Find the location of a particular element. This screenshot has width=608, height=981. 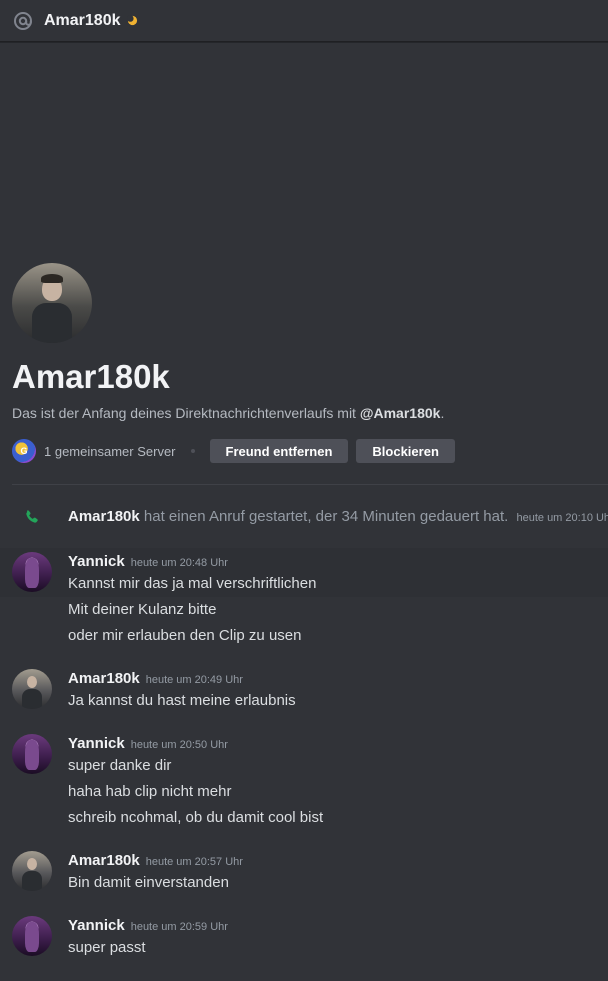

mutual-servers: 1 gemeinsamer Server is located at coordinates (110, 451).